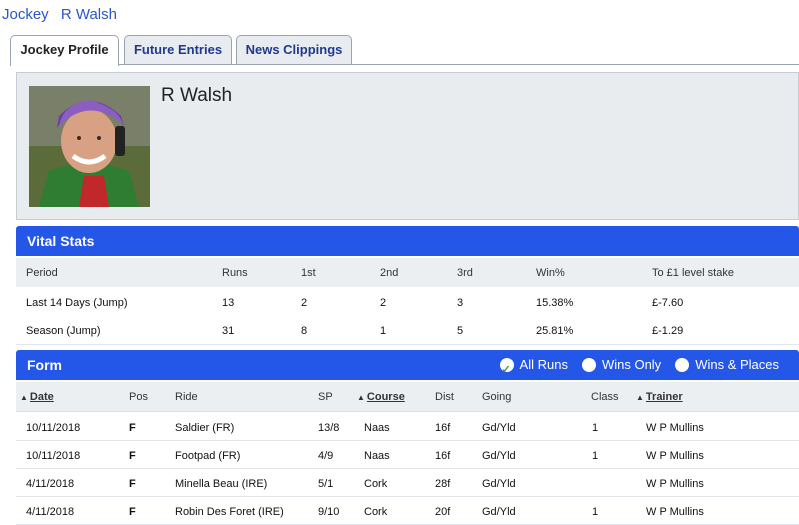 This screenshot has width=799, height=525. I want to click on form-header: Form All Runs Wins Only Wins & Places, so click(407, 367).